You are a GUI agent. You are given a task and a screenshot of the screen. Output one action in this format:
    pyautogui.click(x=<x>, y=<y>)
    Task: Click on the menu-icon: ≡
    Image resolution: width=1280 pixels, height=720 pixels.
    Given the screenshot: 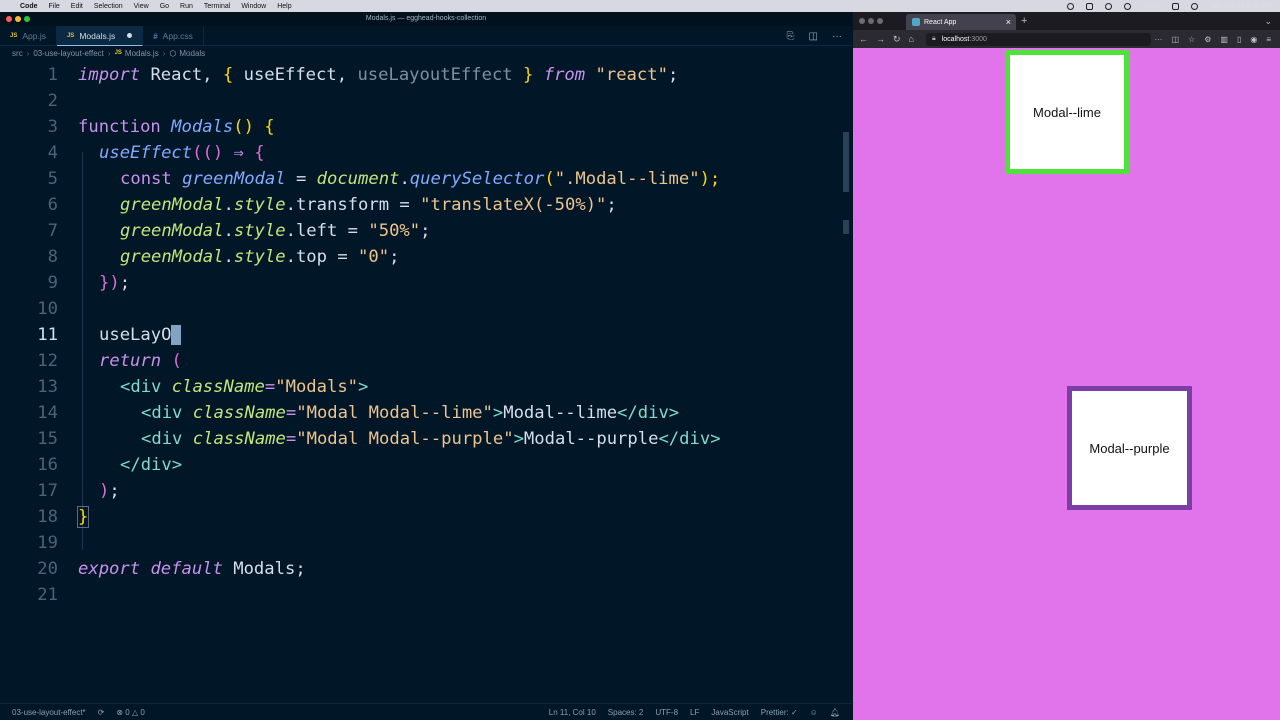 What is the action you would take?
    pyautogui.click(x=1268, y=39)
    